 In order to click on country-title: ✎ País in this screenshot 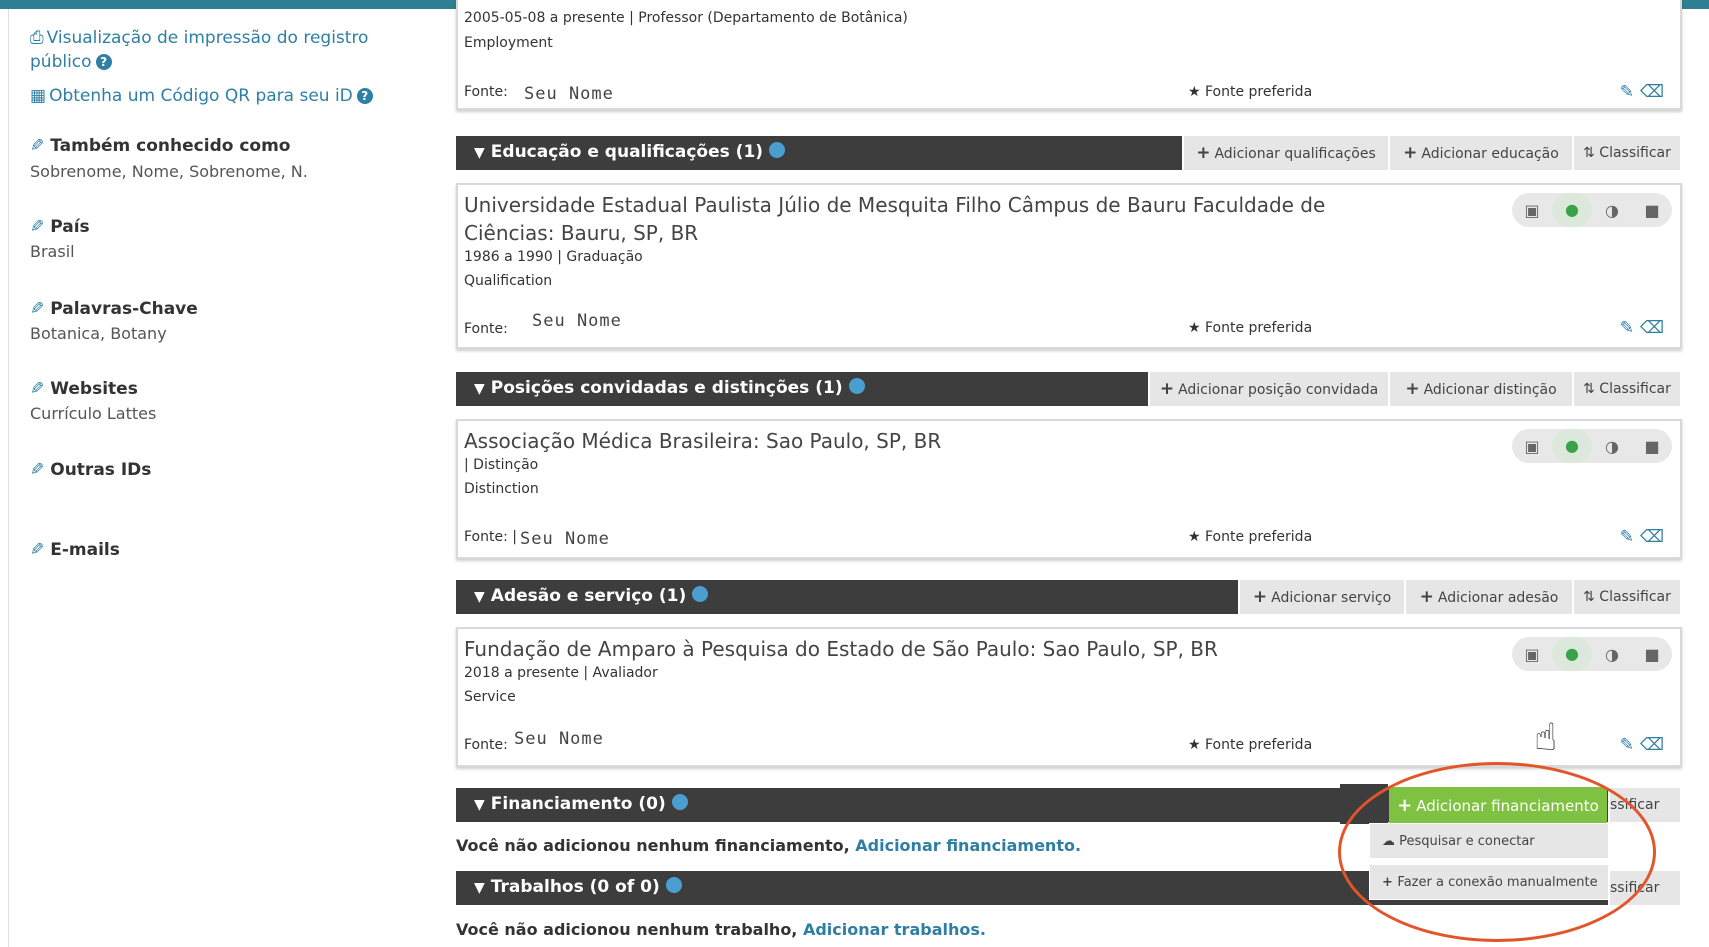, I will do `click(60, 227)`.